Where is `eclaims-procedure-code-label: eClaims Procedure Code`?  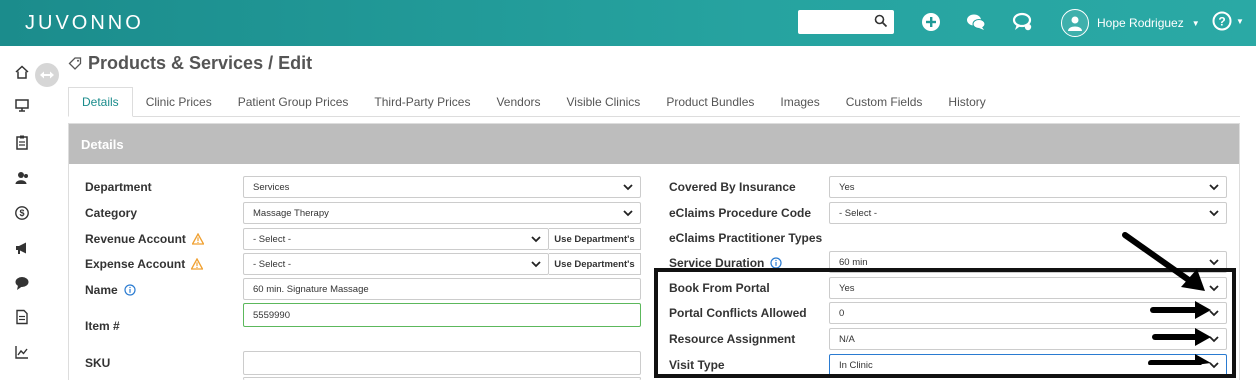 eclaims-procedure-code-label: eClaims Procedure Code is located at coordinates (740, 213).